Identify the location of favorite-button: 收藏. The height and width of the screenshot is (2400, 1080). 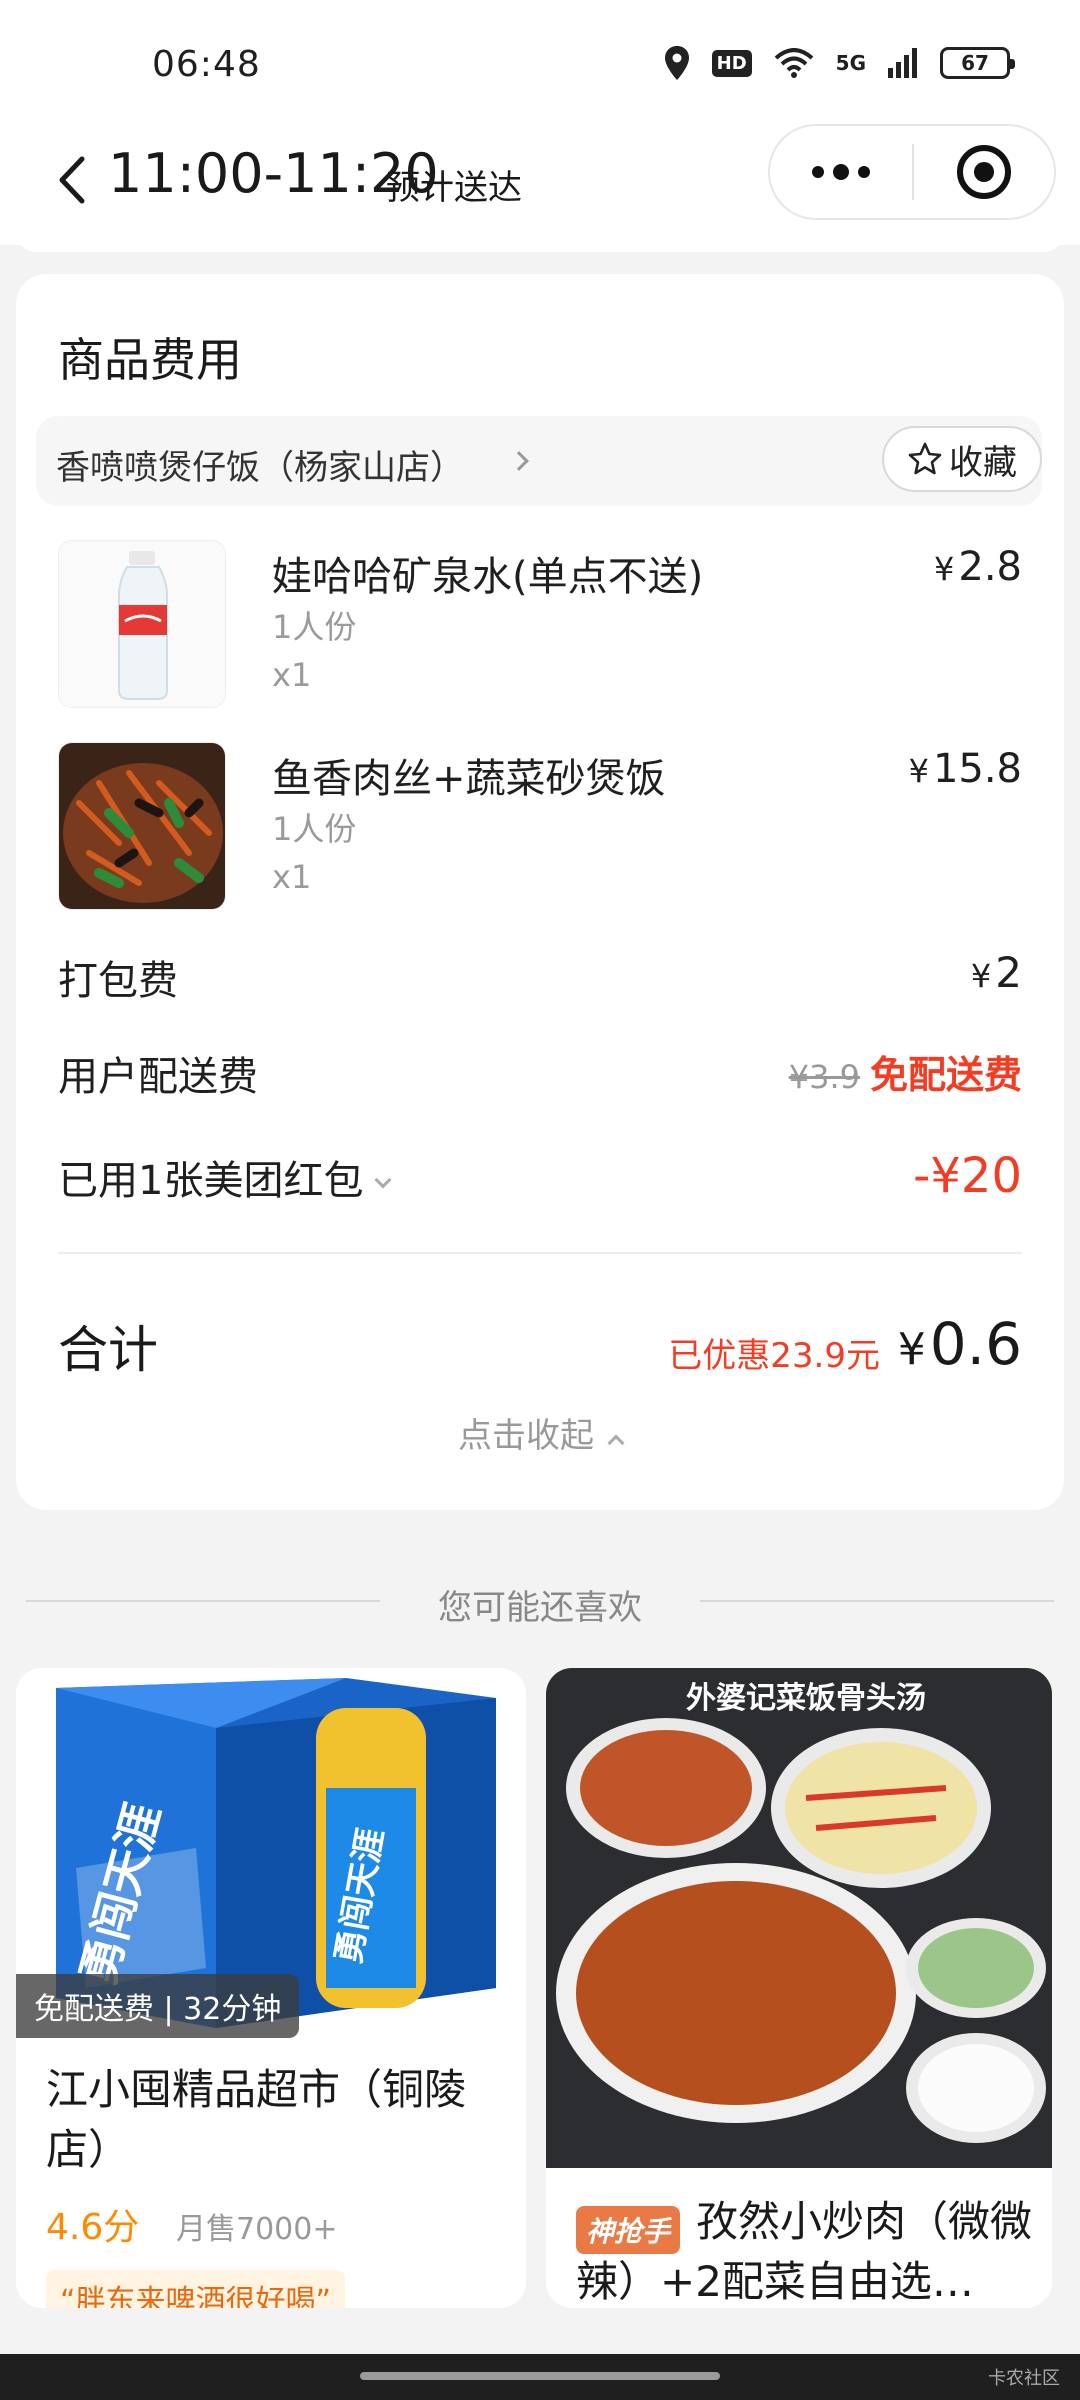
(962, 459).